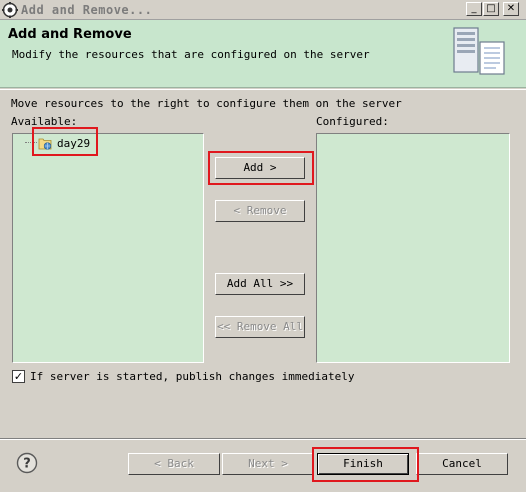  What do you see at coordinates (263, 89) in the screenshot?
I see `header-divider` at bounding box center [263, 89].